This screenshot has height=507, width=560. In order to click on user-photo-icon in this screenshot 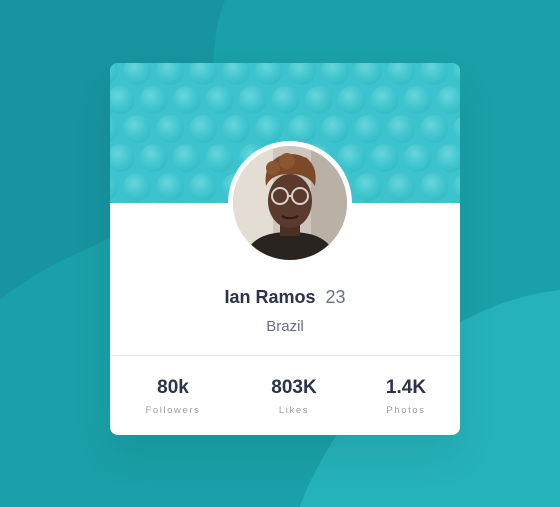, I will do `click(290, 203)`.